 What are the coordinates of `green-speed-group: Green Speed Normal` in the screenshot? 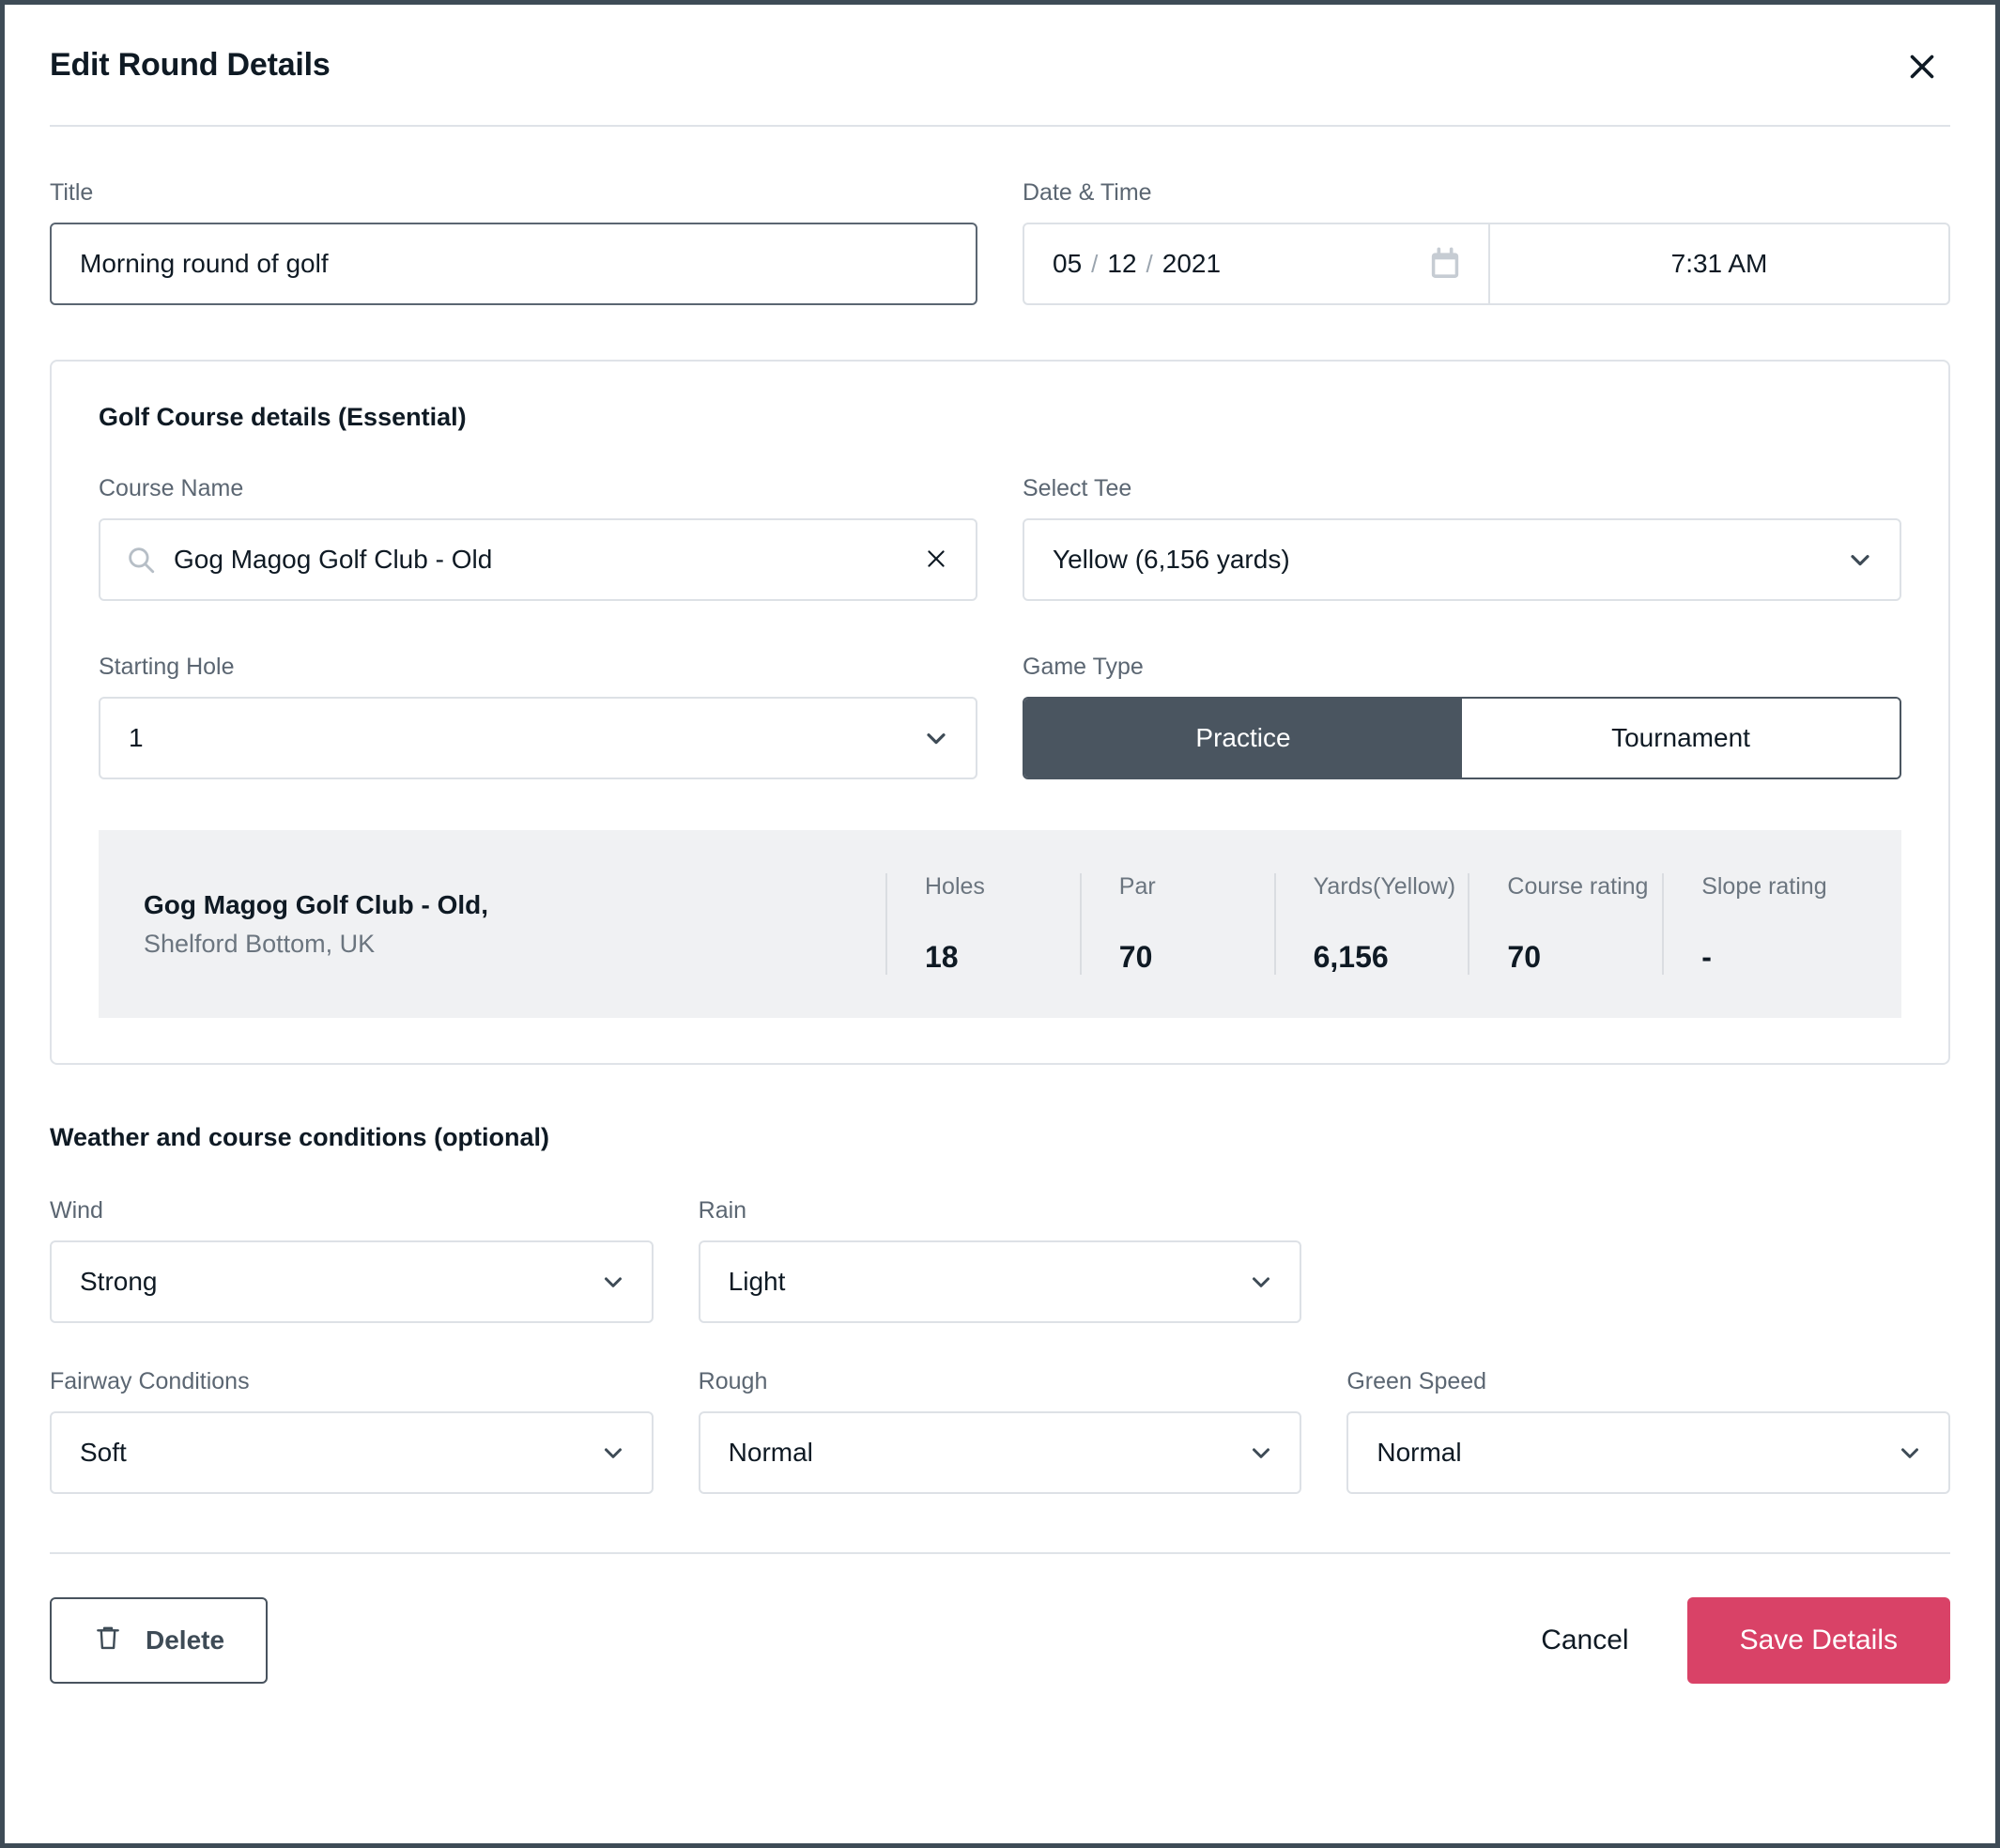 It's located at (1648, 1431).